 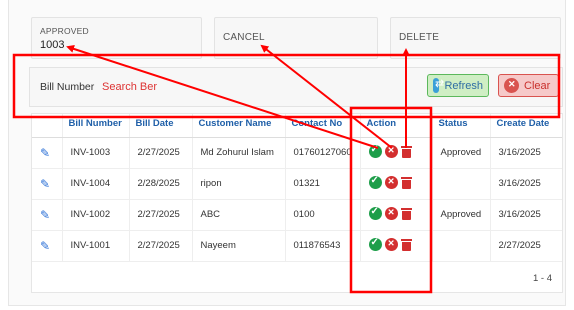 What do you see at coordinates (511, 85) in the screenshot?
I see `clear-icon` at bounding box center [511, 85].